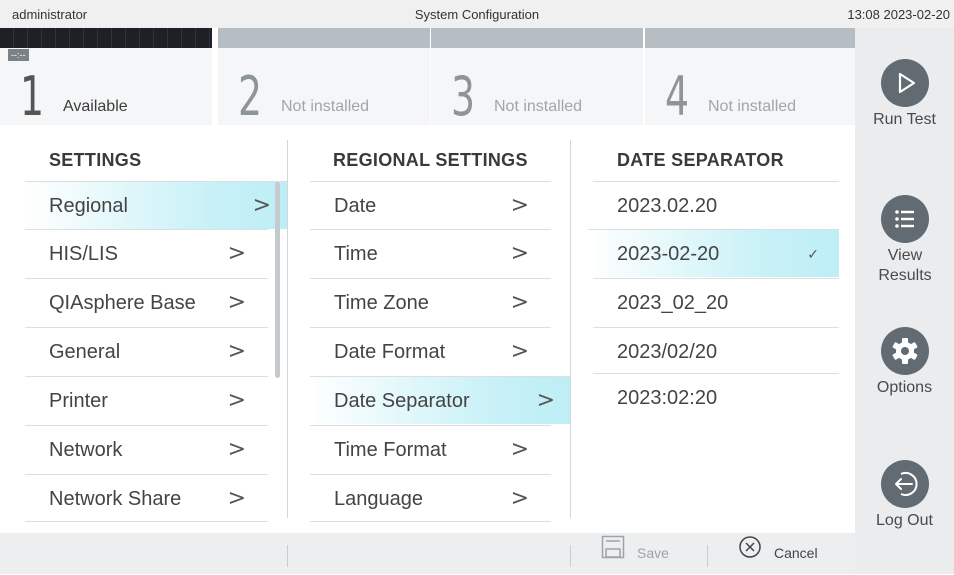 This screenshot has width=954, height=575. I want to click on settings-item-network: Network >, so click(146, 449).